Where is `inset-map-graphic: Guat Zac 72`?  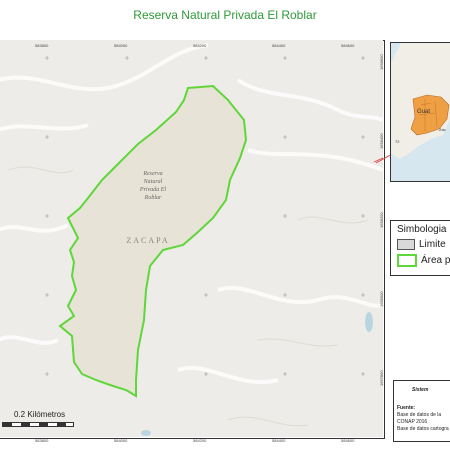
inset-map-graphic: Guat Zac 72 is located at coordinates (420, 112).